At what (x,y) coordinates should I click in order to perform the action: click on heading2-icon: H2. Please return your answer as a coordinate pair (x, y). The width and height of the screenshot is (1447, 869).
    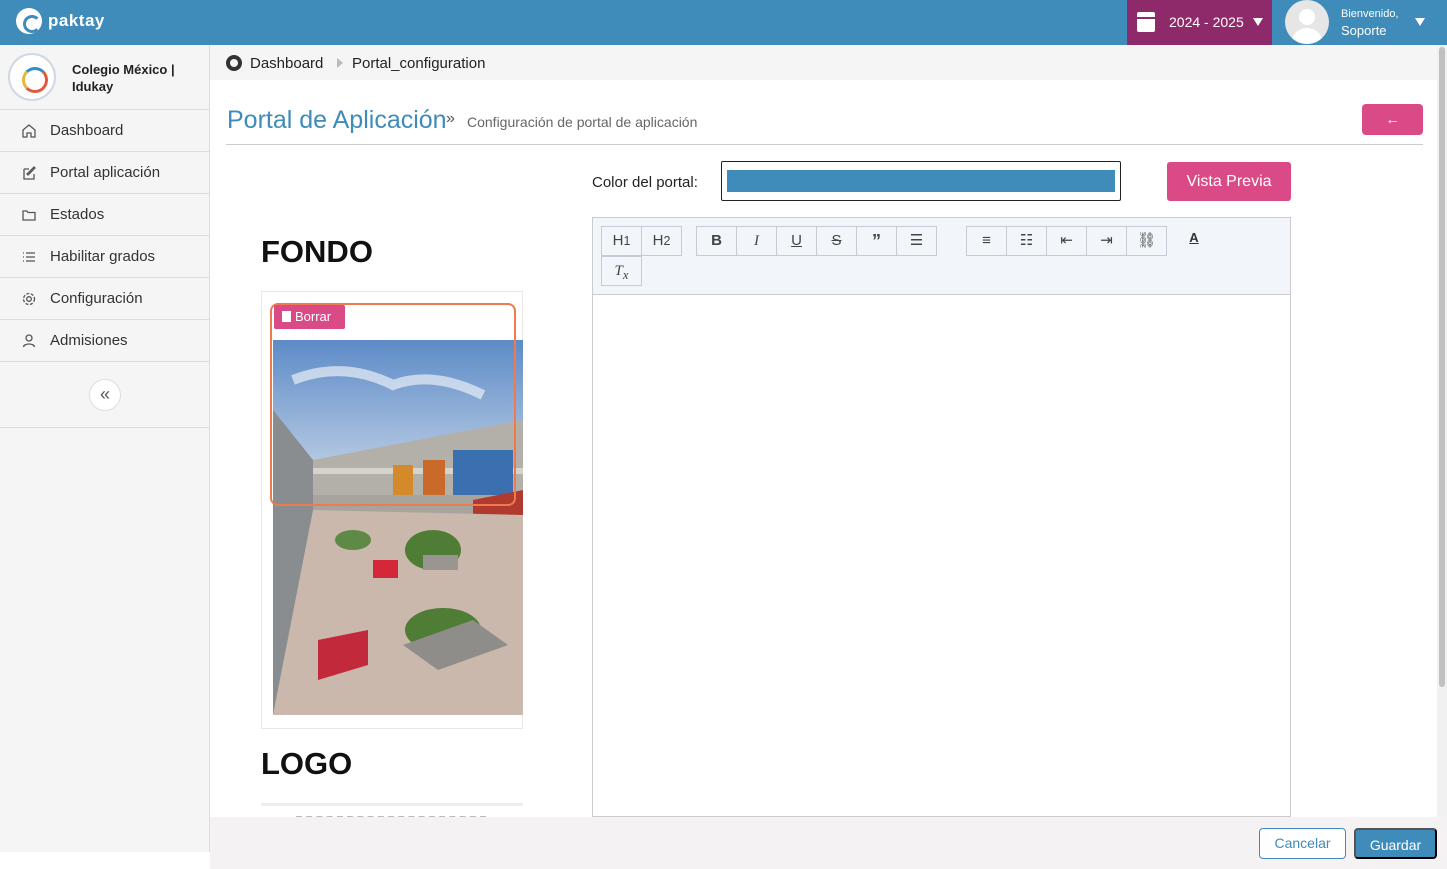
    Looking at the image, I should click on (661, 240).